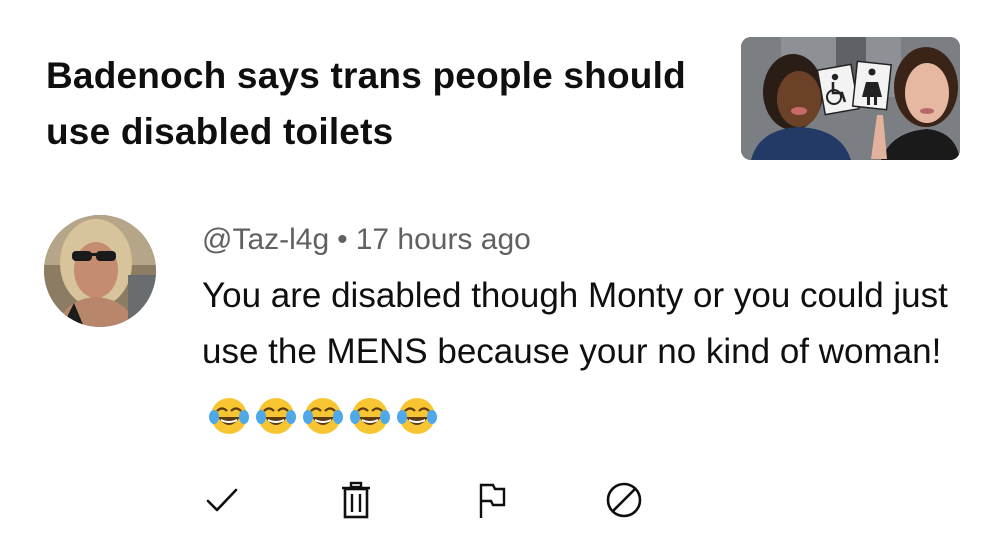 The width and height of the screenshot is (1000, 555). I want to click on avatar, so click(100, 271).